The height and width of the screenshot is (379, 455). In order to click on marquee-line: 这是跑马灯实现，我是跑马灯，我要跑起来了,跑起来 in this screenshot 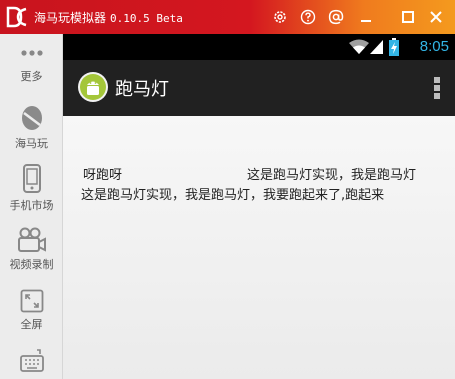, I will do `click(233, 195)`.